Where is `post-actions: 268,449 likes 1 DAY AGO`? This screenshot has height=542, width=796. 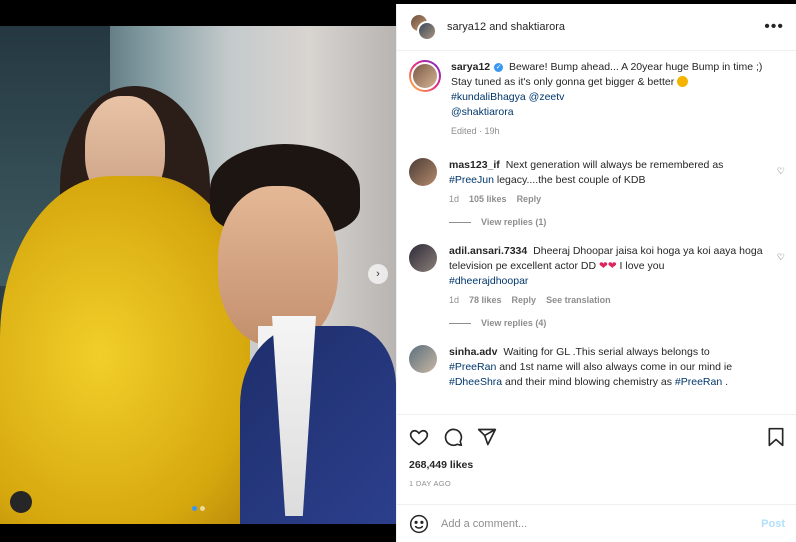 post-actions: 268,449 likes 1 DAY AGO is located at coordinates (596, 451).